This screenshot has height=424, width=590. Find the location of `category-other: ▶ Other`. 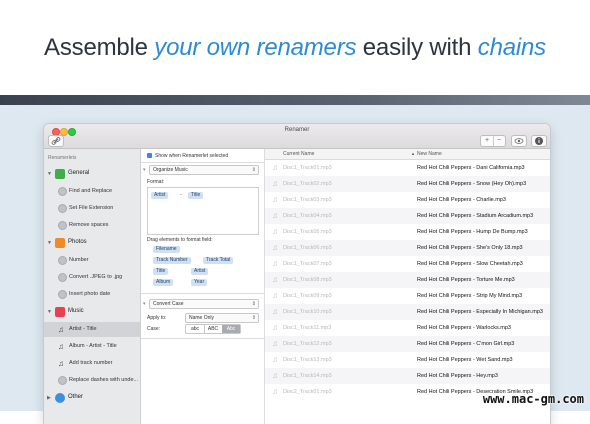

category-other: ▶ Other is located at coordinates (92, 398).